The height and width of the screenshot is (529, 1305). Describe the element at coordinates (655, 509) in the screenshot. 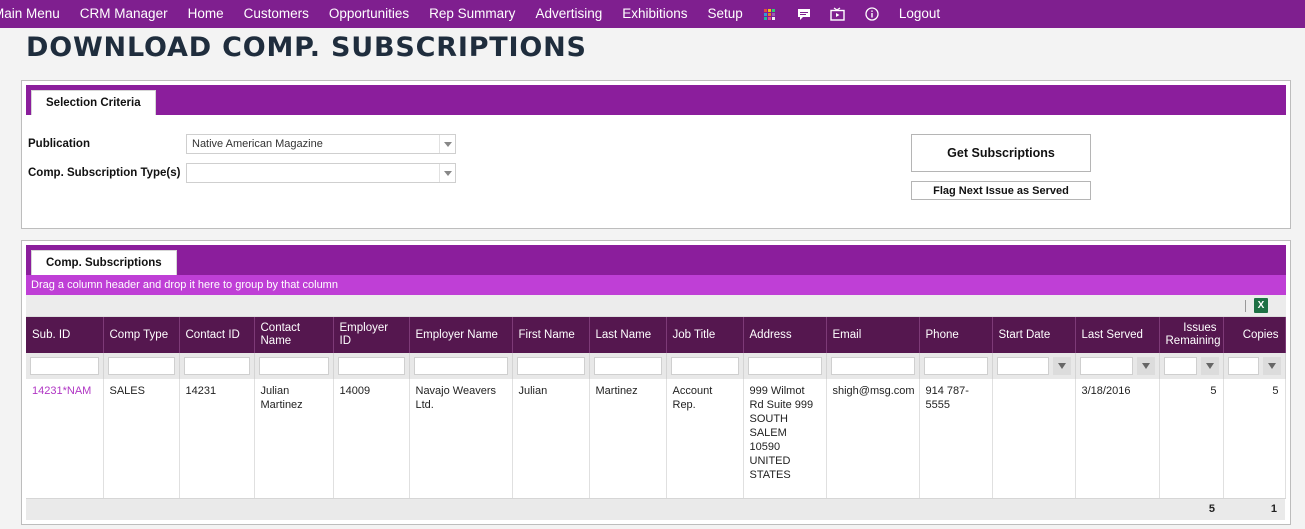

I see `table-footer-row: 5 1` at that location.